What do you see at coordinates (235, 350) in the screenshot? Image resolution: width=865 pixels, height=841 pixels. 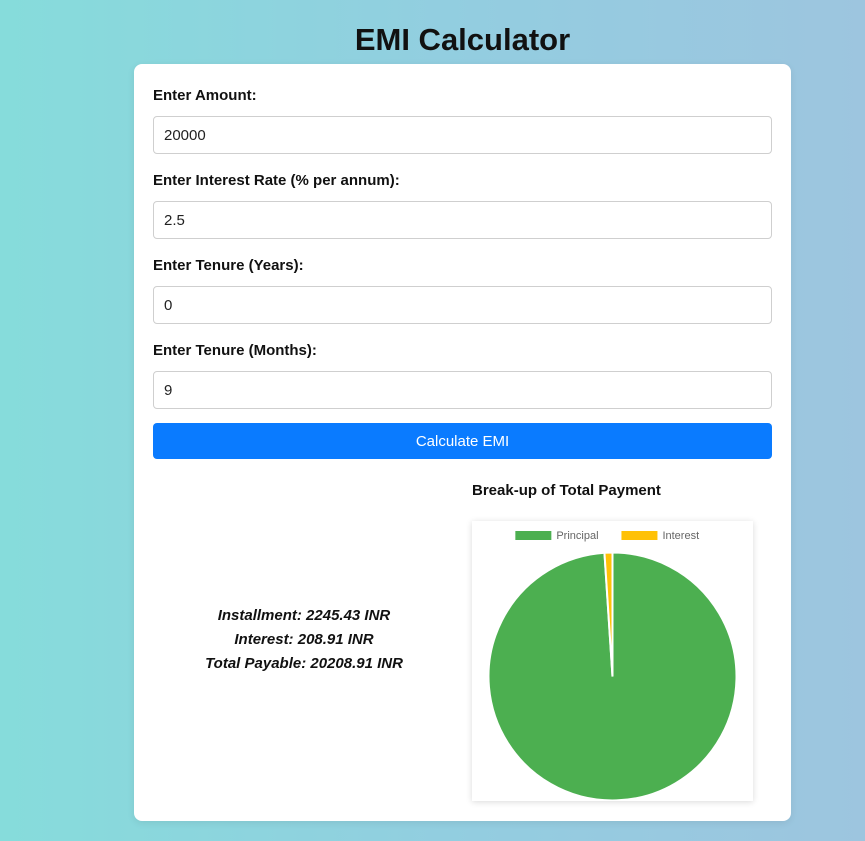 I see `tenure-months-label: Enter Tenure (Months):` at bounding box center [235, 350].